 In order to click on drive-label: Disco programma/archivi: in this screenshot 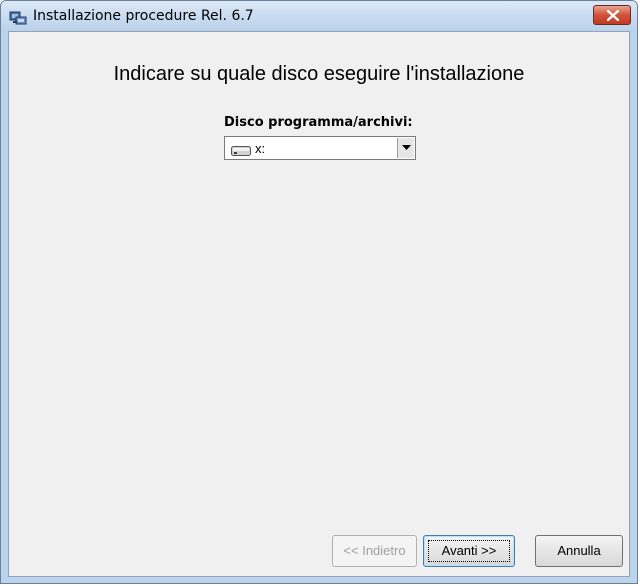, I will do `click(318, 122)`.